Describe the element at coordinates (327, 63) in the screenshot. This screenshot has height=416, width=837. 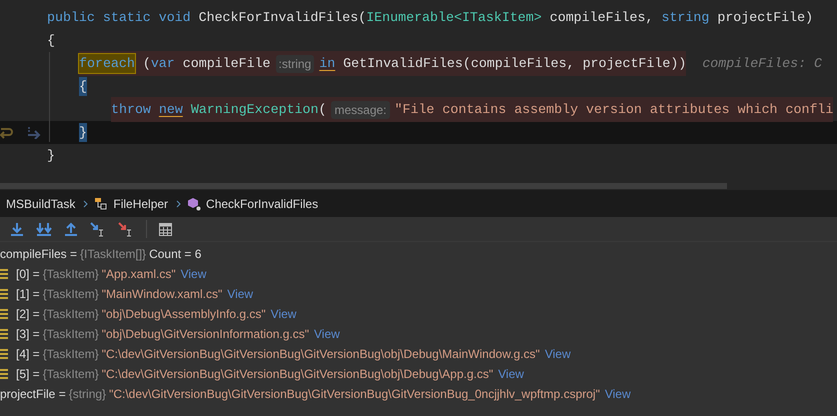
I see `keyword: in` at that location.